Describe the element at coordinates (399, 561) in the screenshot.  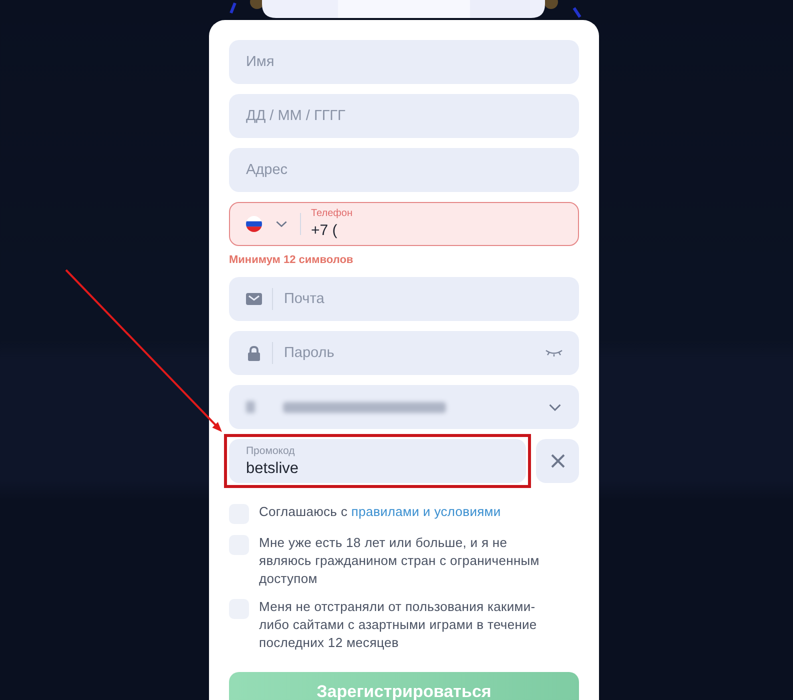
I see `checkbox-label: Мне уже есть 18 лет или больше, и я не являюсь гражданином стран с ограниченным доступом` at that location.